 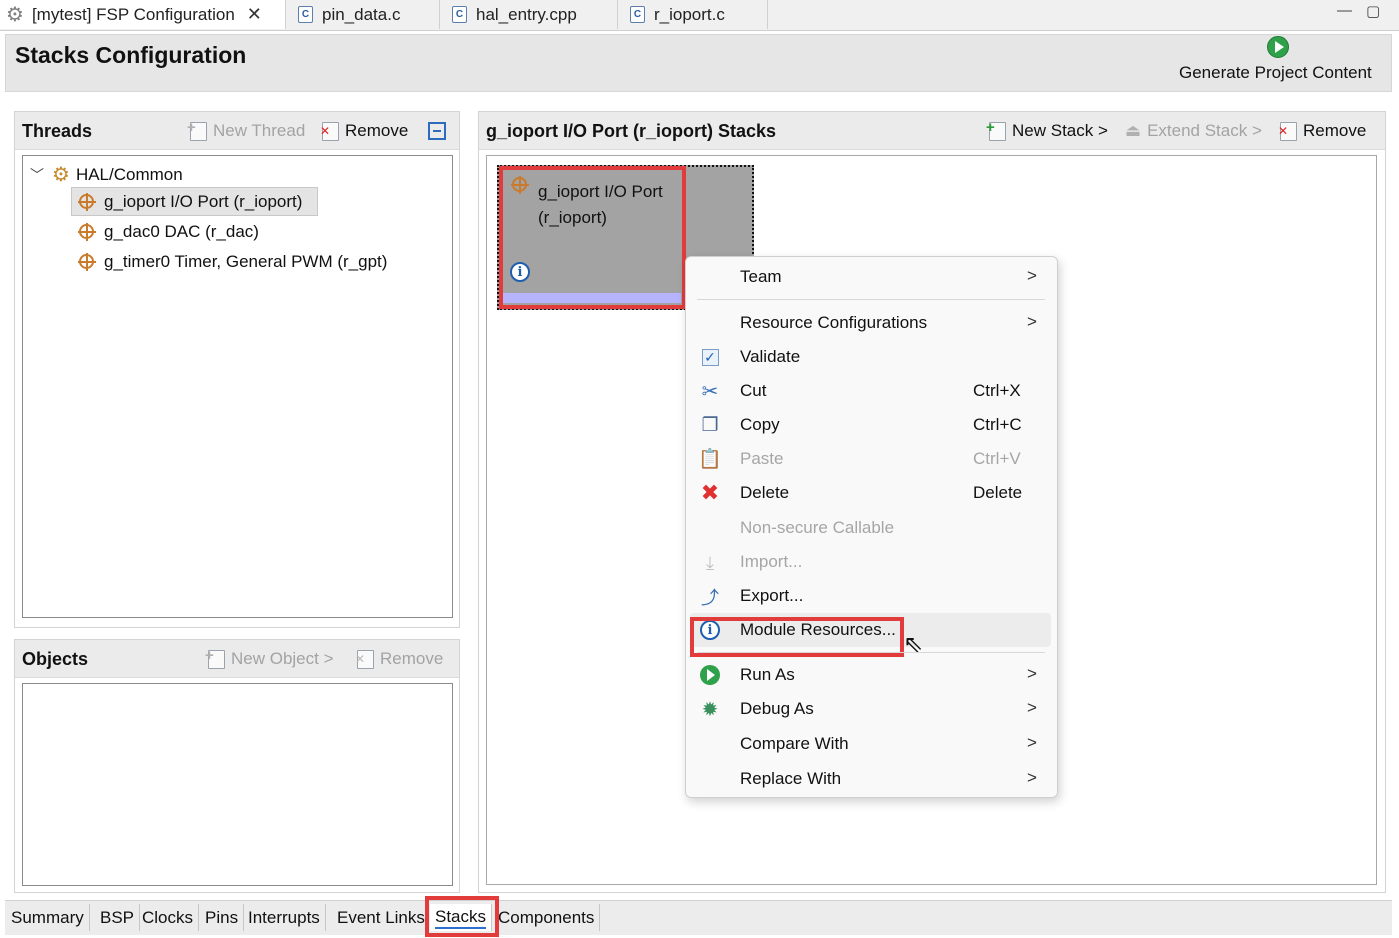 I want to click on tree-item-g-ioport: g_ioport I/O Port (r_ioport), so click(x=190, y=202).